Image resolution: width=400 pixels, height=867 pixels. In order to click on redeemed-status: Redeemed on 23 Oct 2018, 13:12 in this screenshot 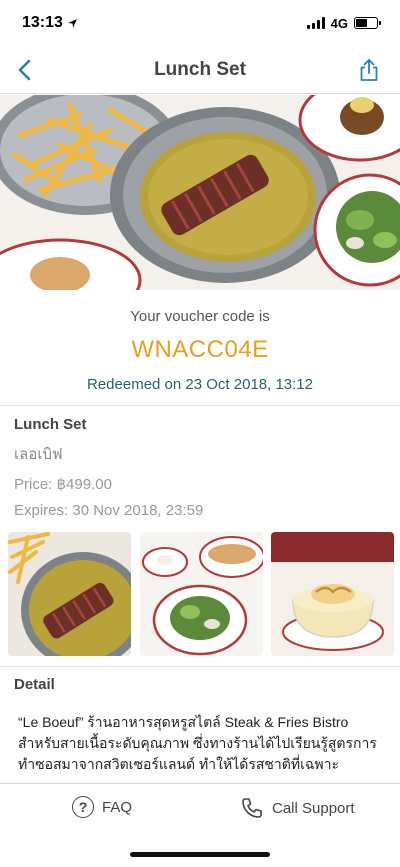, I will do `click(200, 384)`.